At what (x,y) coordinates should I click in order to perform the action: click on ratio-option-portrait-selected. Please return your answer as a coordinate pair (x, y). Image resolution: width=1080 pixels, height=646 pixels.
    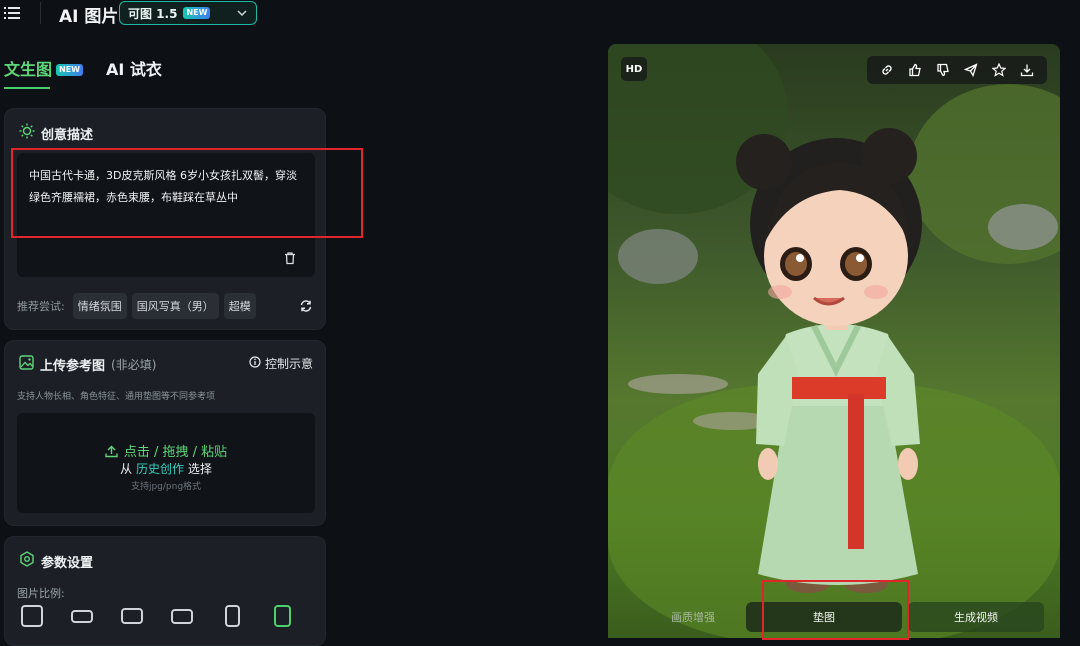
    Looking at the image, I should click on (282, 616).